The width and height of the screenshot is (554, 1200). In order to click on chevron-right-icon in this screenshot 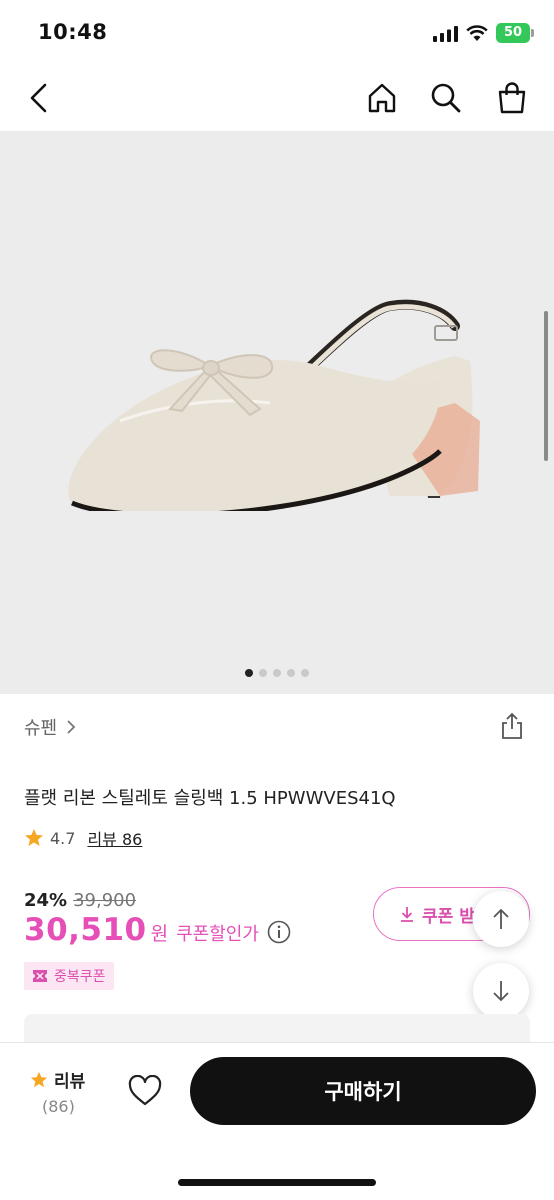, I will do `click(71, 727)`.